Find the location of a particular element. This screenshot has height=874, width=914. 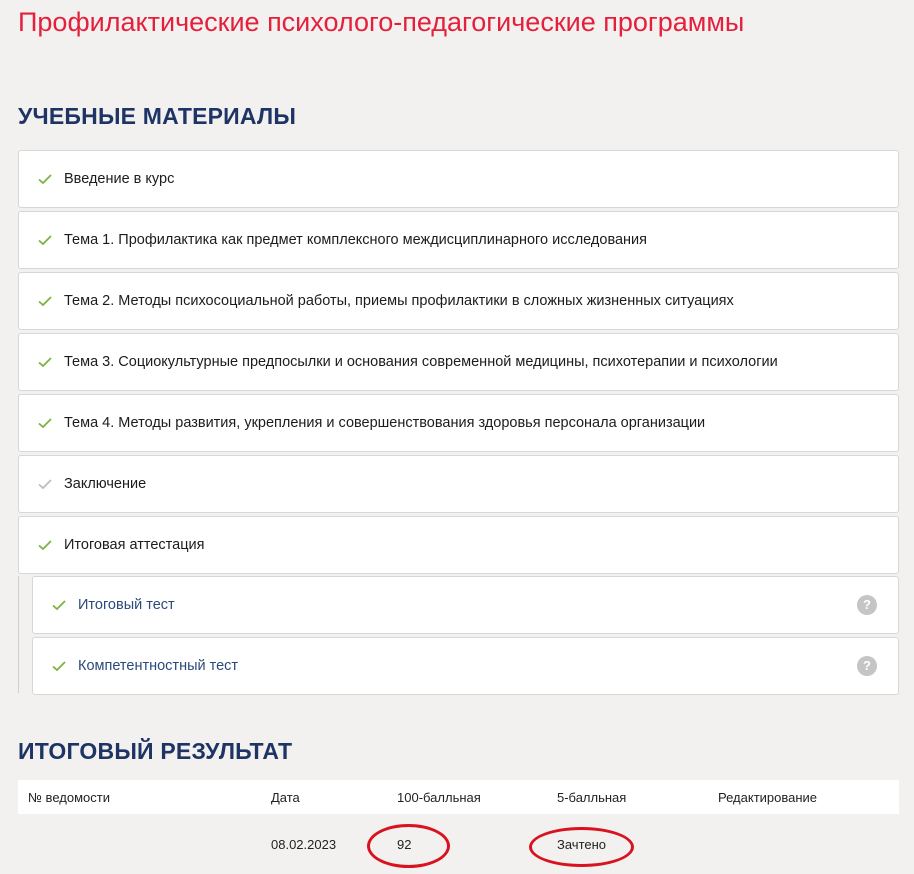

sub-items-rail is located at coordinates (18, 634).